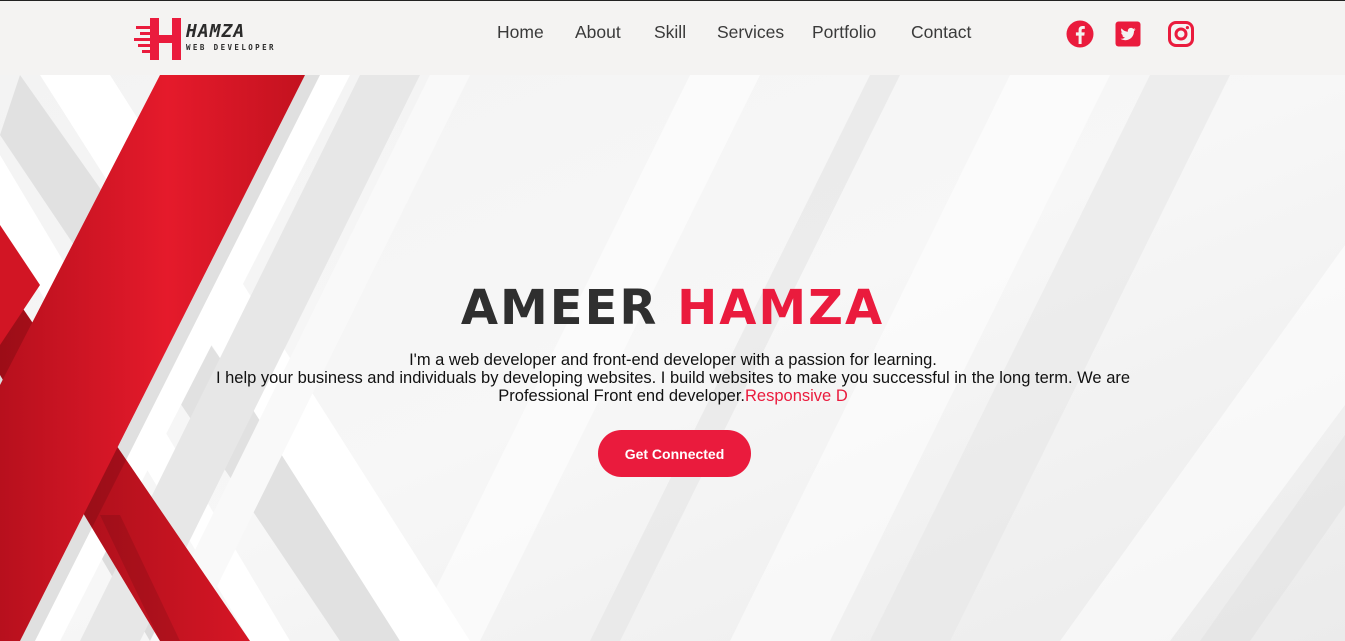 The image size is (1345, 641). Describe the element at coordinates (559, 308) in the screenshot. I see `hero-first-name: AMEER` at that location.